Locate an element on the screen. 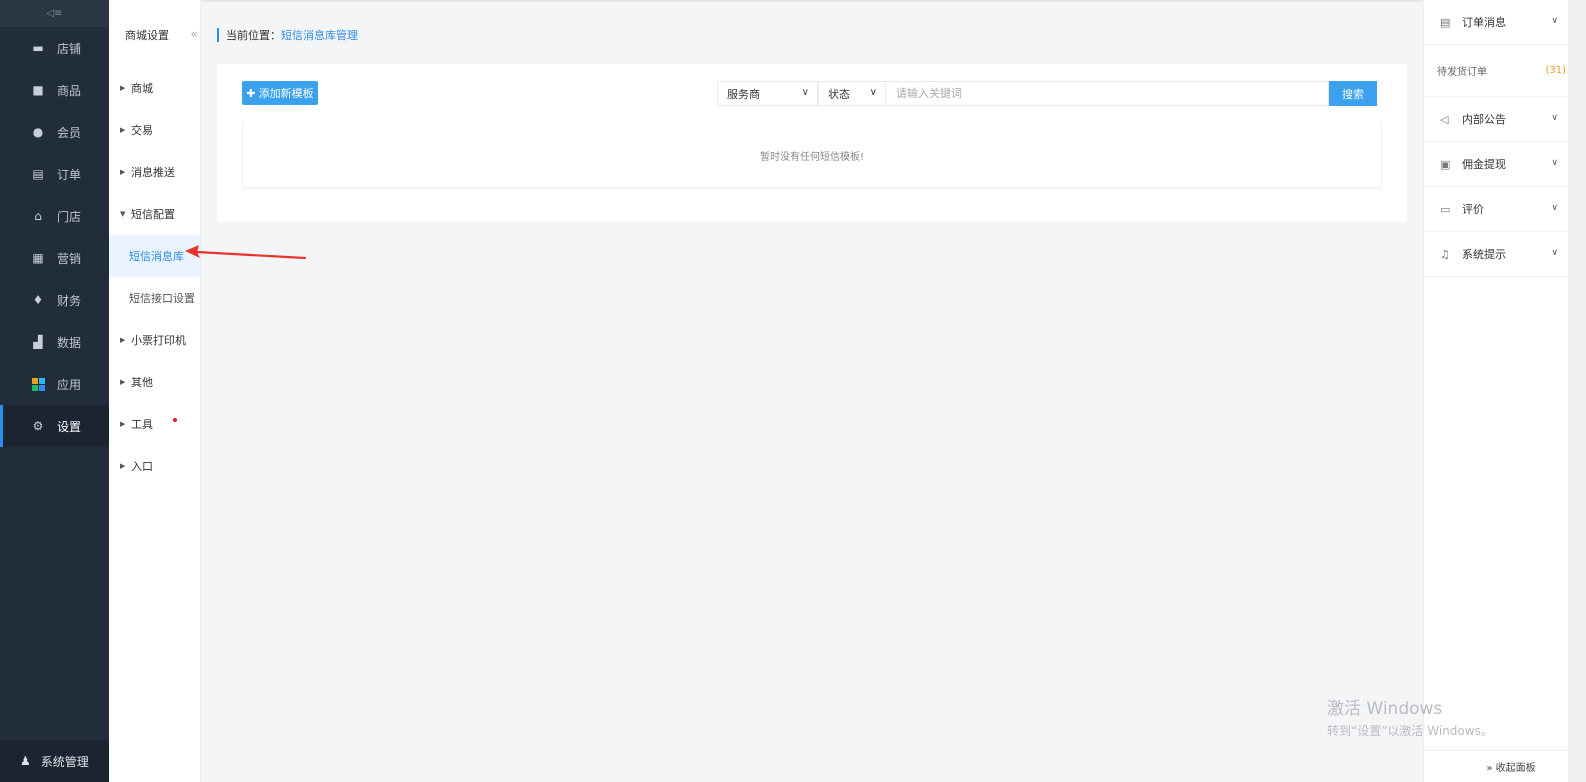  submenu-group-push: ▶ 消息推送 is located at coordinates (154, 172).